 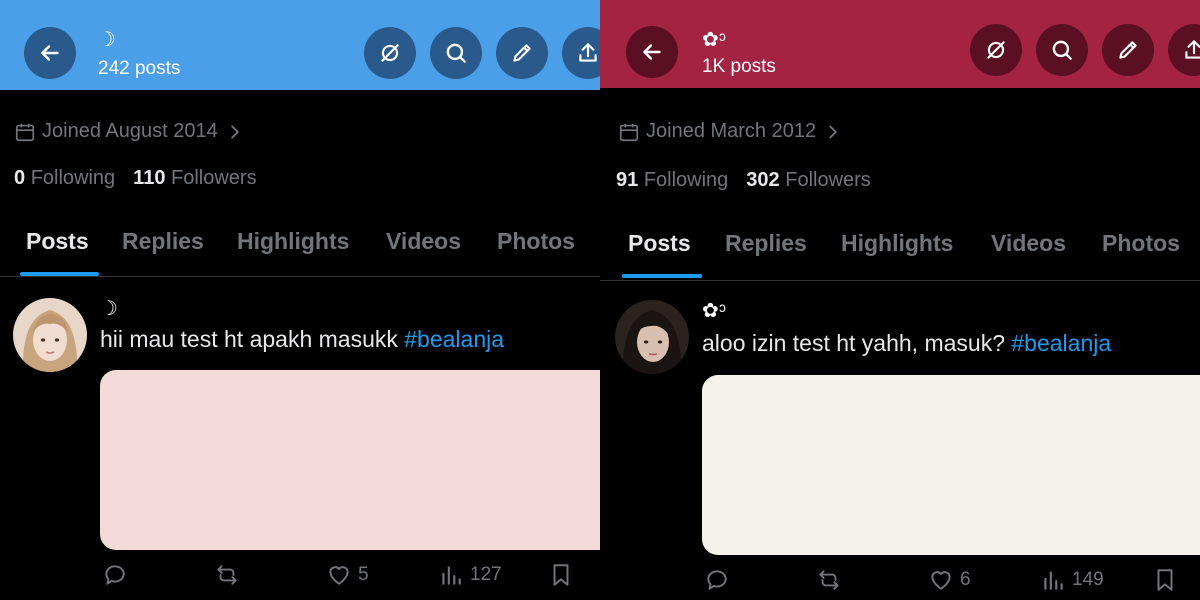 What do you see at coordinates (714, 310) in the screenshot?
I see `post-author: ✿ᵓ` at bounding box center [714, 310].